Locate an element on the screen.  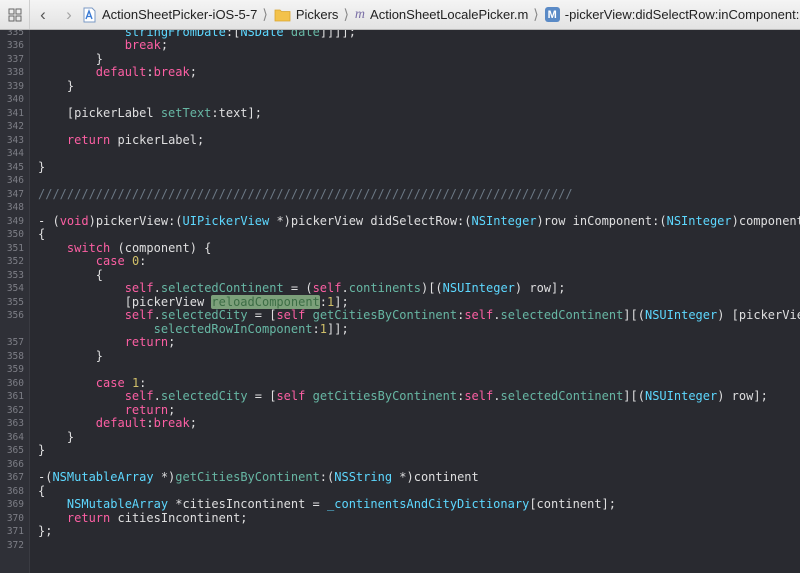
code-token: (component) { is located at coordinates (161, 247).